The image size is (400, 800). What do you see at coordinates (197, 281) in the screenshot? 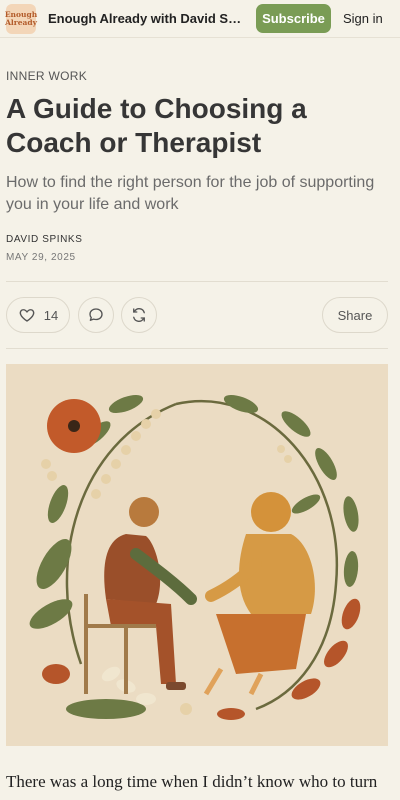
I see `divider-top` at bounding box center [197, 281].